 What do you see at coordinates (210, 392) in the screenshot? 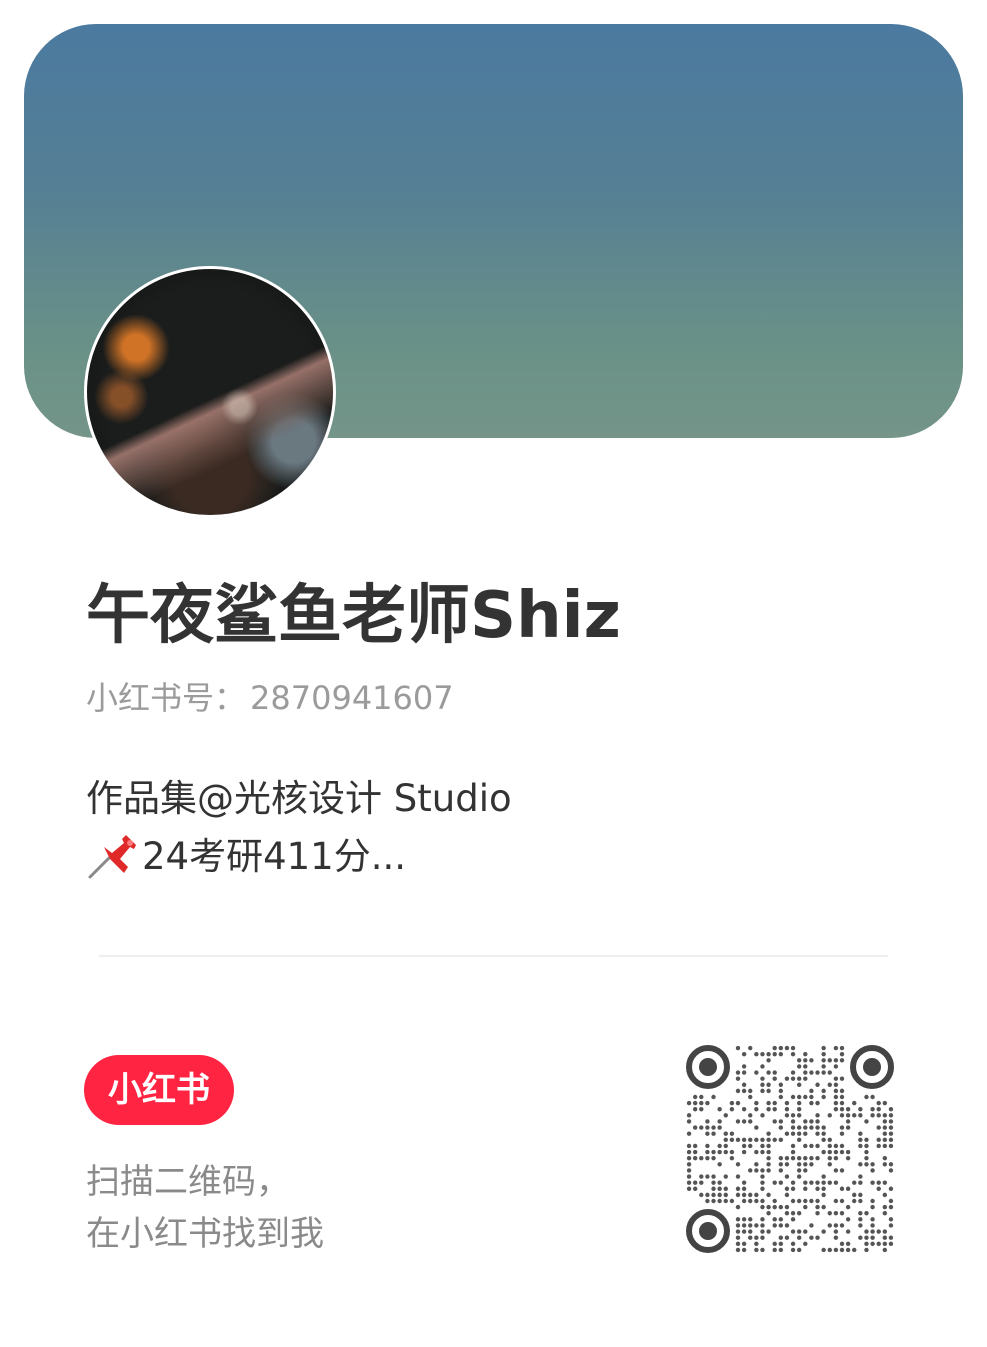
I see `avatar` at bounding box center [210, 392].